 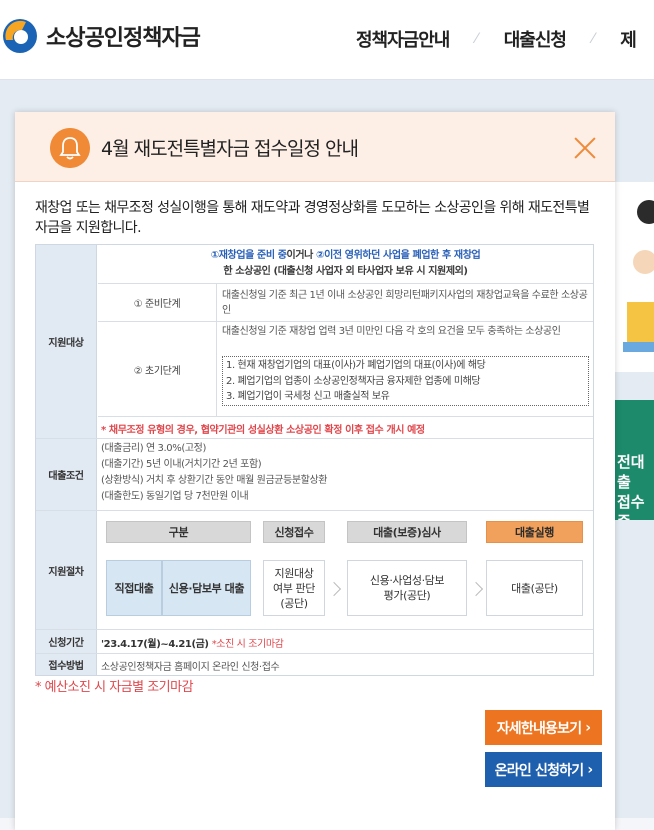 I want to click on procedure-step-evaluation: 신용·사업성·담보 평가(공단), so click(x=407, y=588).